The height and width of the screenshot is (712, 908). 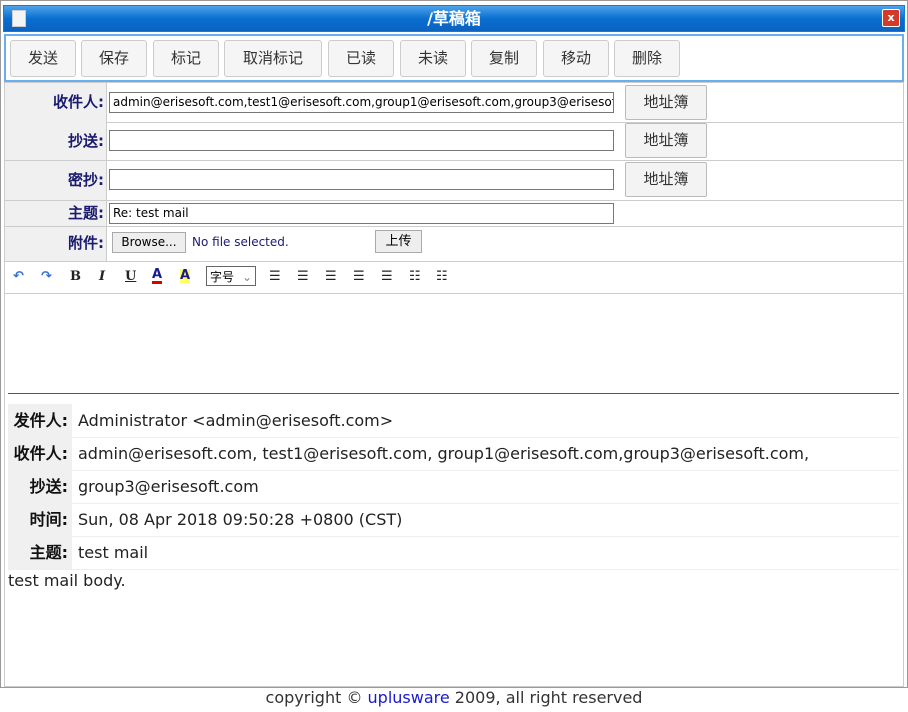 What do you see at coordinates (273, 58) in the screenshot?
I see `unmark-button: 取消标记` at bounding box center [273, 58].